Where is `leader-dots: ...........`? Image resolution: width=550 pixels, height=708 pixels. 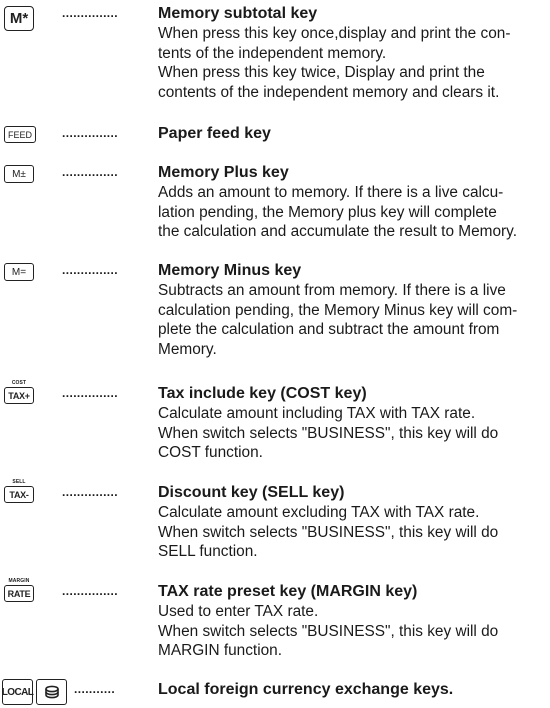 leader-dots: ........... is located at coordinates (95, 689).